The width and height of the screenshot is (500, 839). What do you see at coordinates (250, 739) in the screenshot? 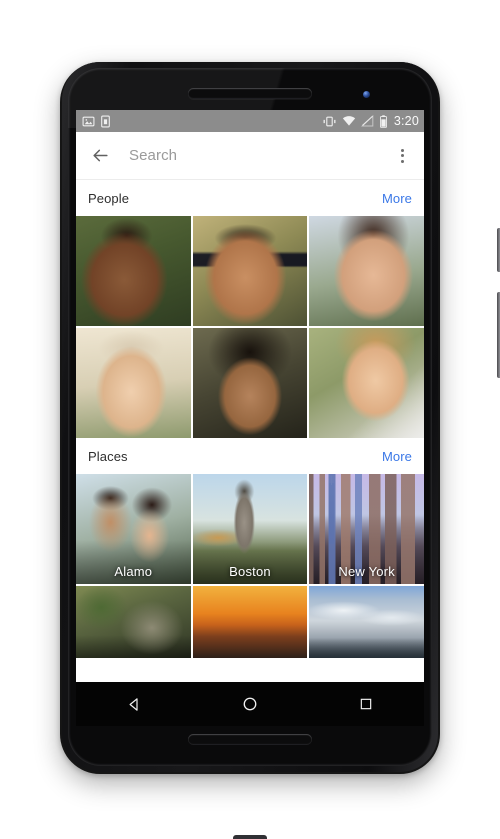
I see `bottom-speaker-grille` at bounding box center [250, 739].